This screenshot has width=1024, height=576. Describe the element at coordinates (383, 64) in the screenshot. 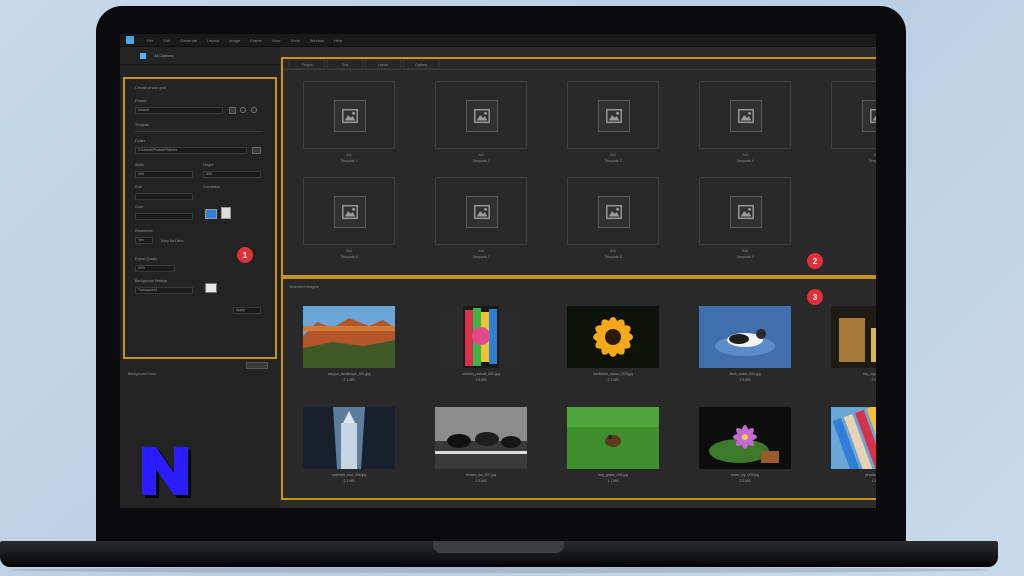

I see `tab-layout: Layout` at that location.